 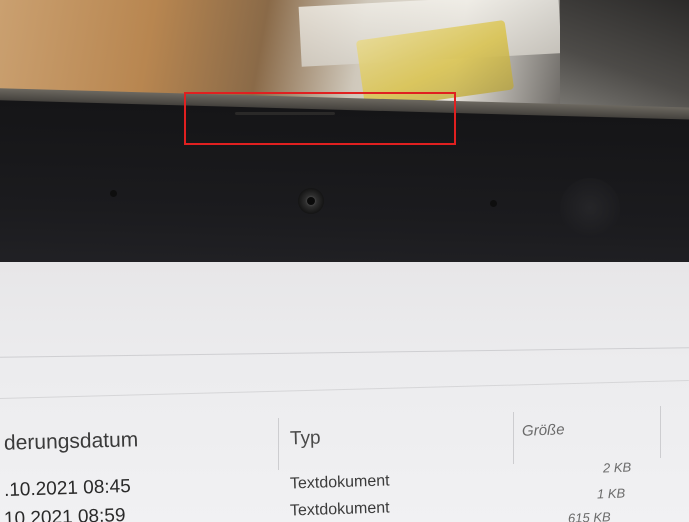 I want to click on column-header-date: derungsdatum, so click(x=71, y=442).